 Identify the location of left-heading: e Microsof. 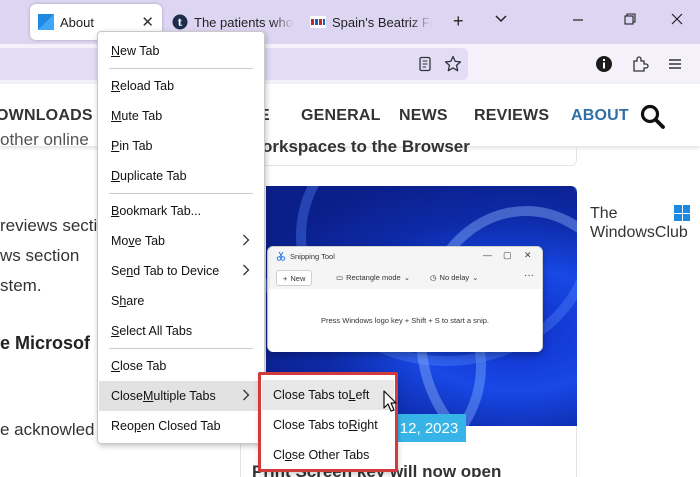
(45, 343).